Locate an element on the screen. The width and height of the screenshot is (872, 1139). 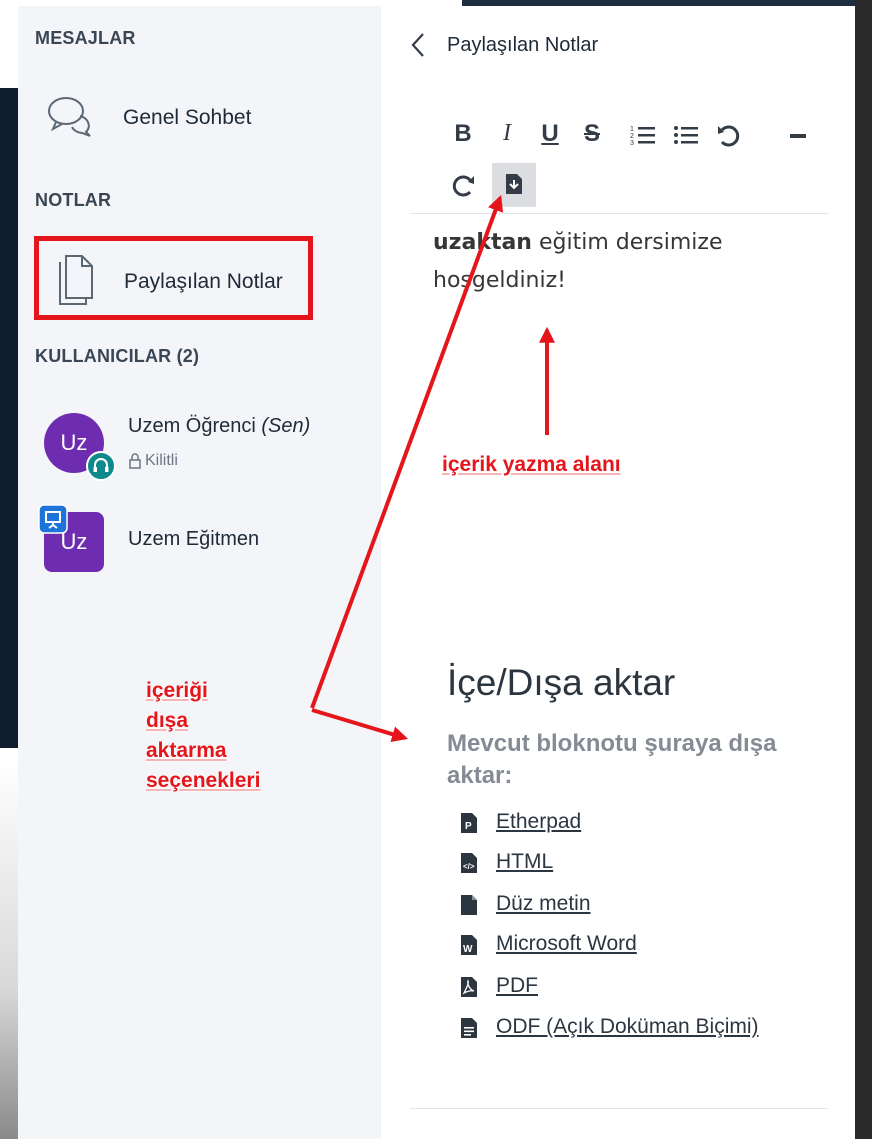
strikethrough-button: S is located at coordinates (592, 134).